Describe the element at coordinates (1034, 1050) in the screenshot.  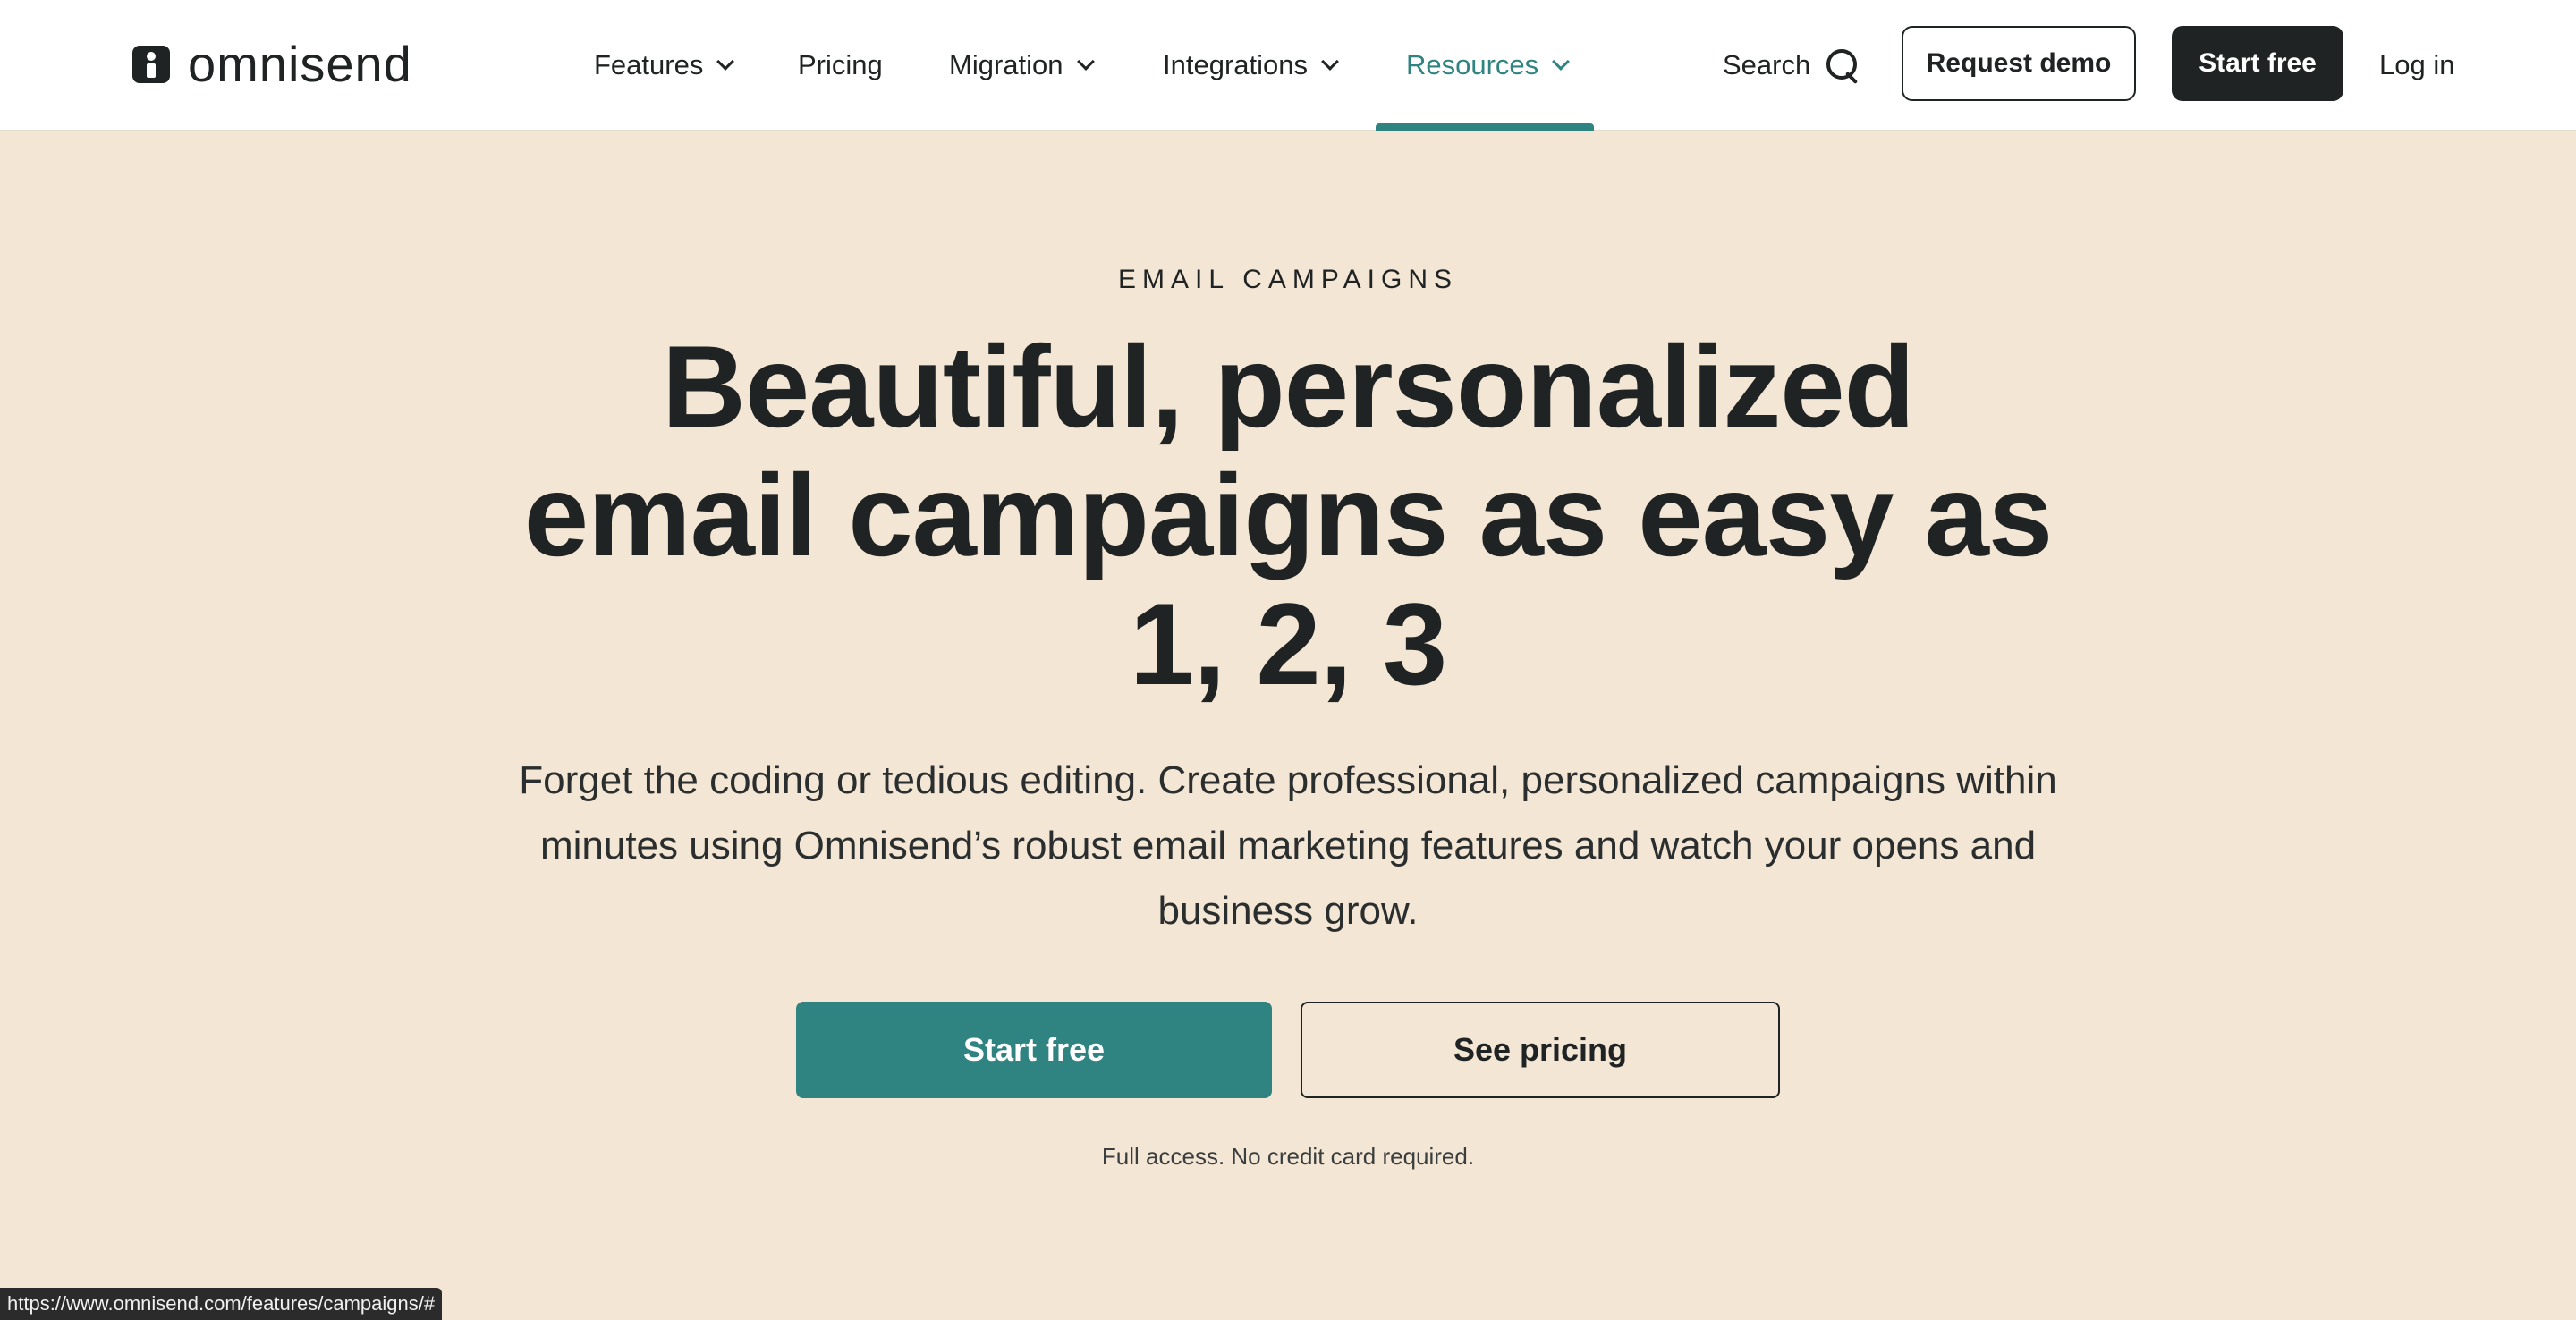
I see `start-free-button: Start free` at that location.